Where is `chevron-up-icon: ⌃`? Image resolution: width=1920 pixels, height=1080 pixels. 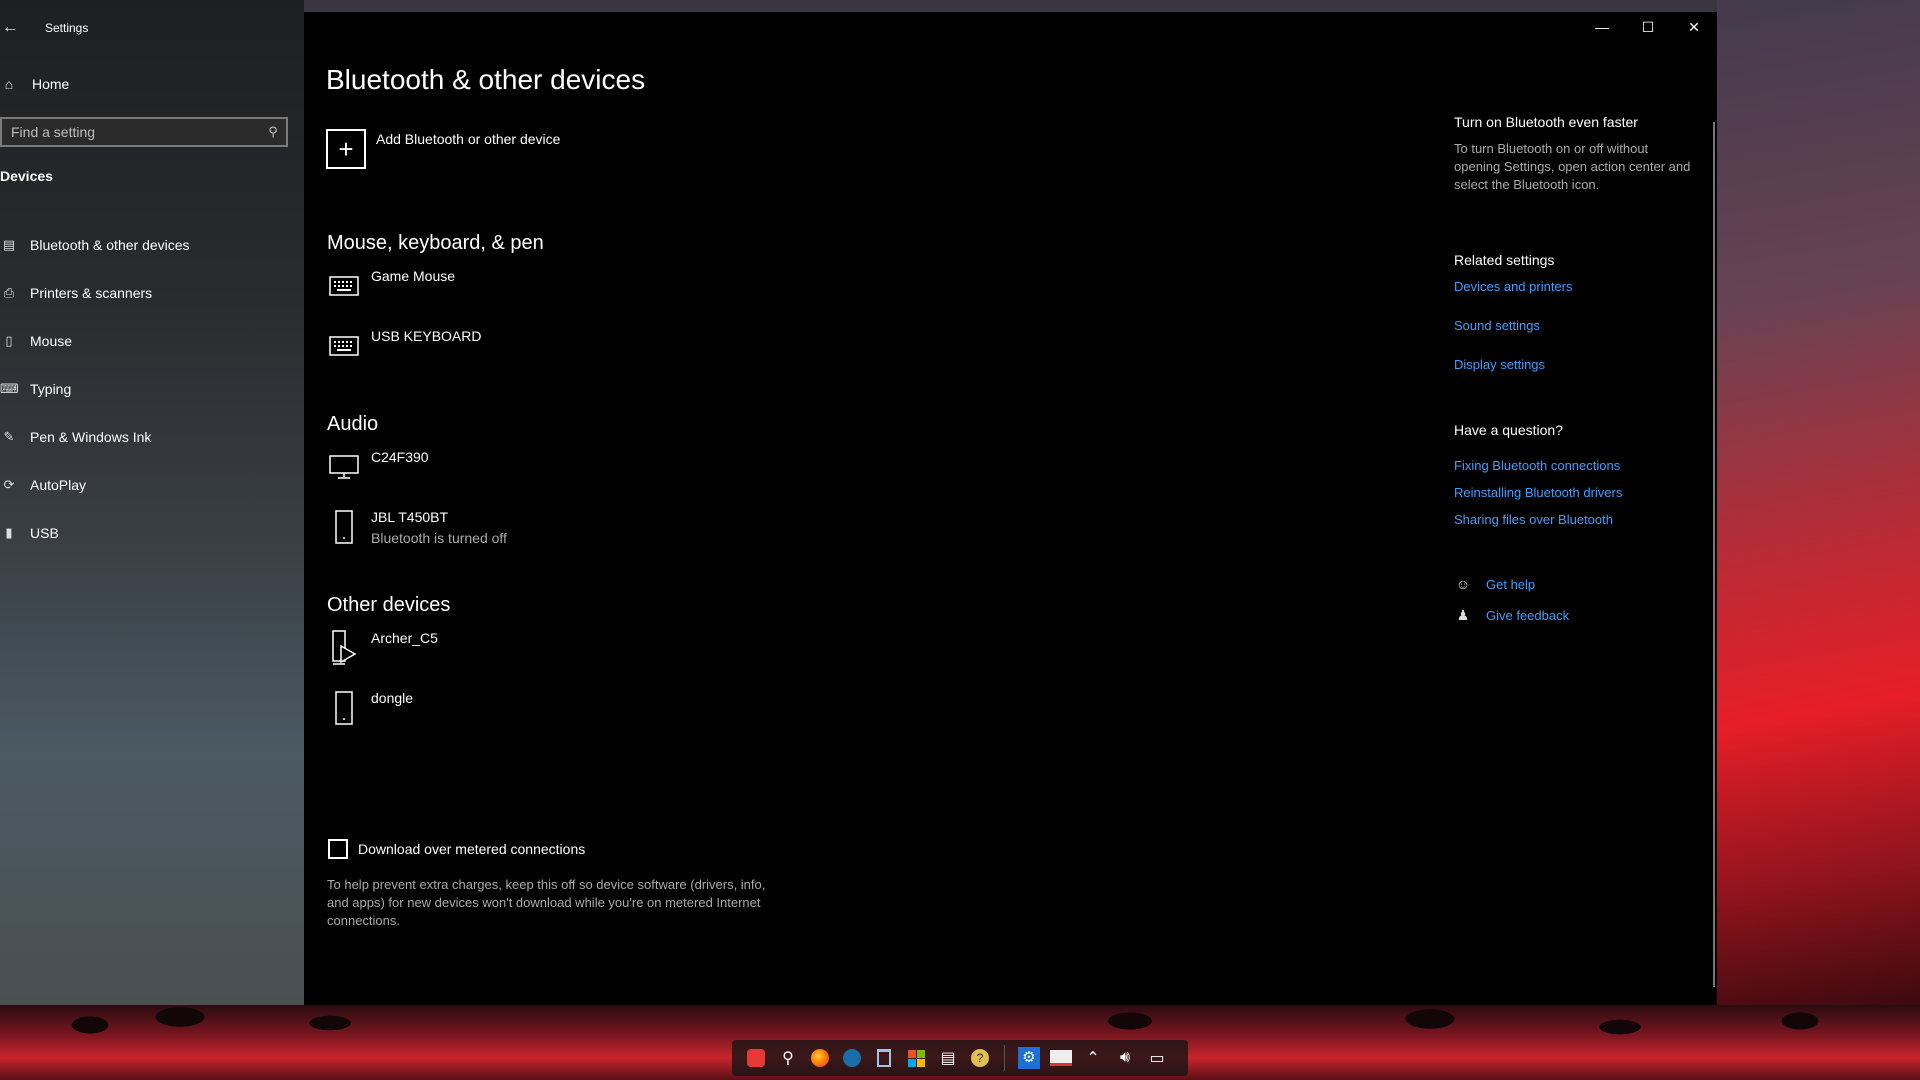
chevron-up-icon: ⌃ is located at coordinates (1093, 1058).